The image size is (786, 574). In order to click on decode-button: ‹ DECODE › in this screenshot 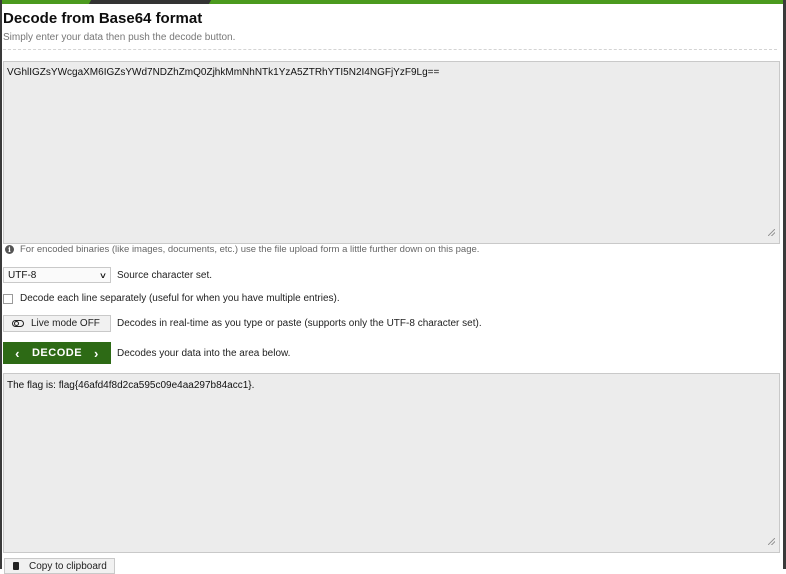, I will do `click(57, 353)`.